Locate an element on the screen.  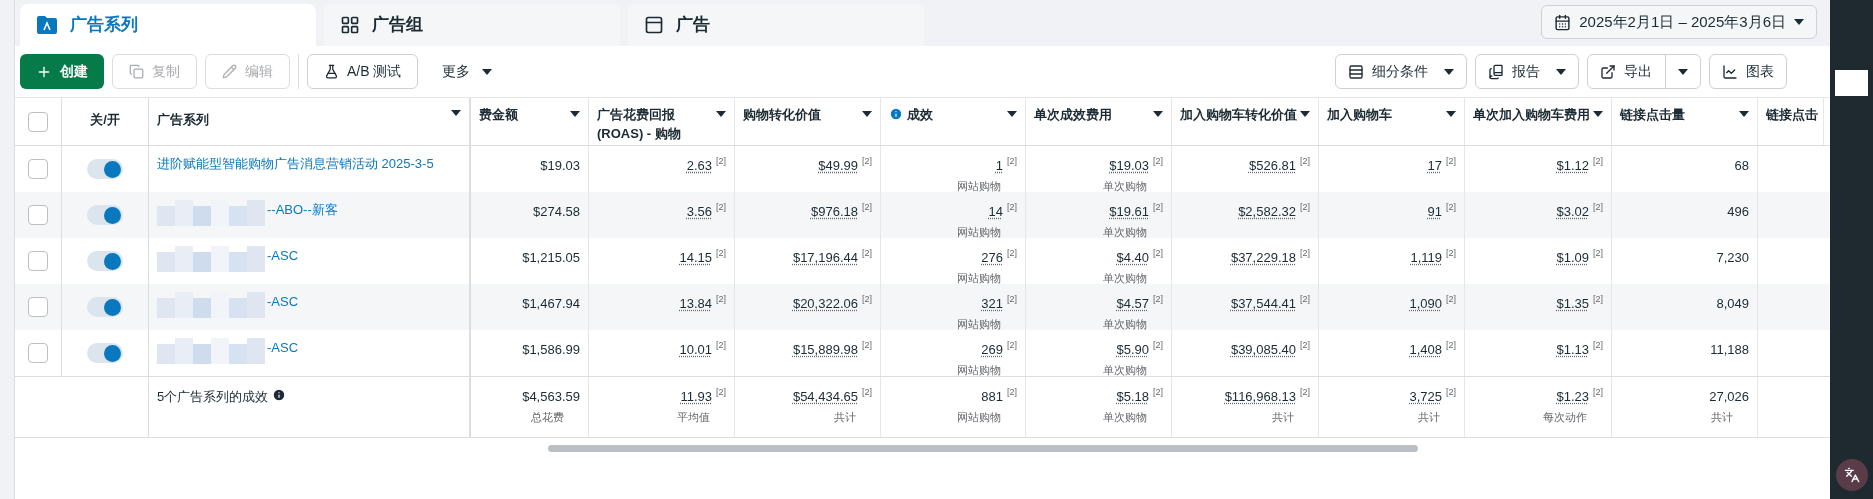
column-header: 费金额 is located at coordinates (530, 121).